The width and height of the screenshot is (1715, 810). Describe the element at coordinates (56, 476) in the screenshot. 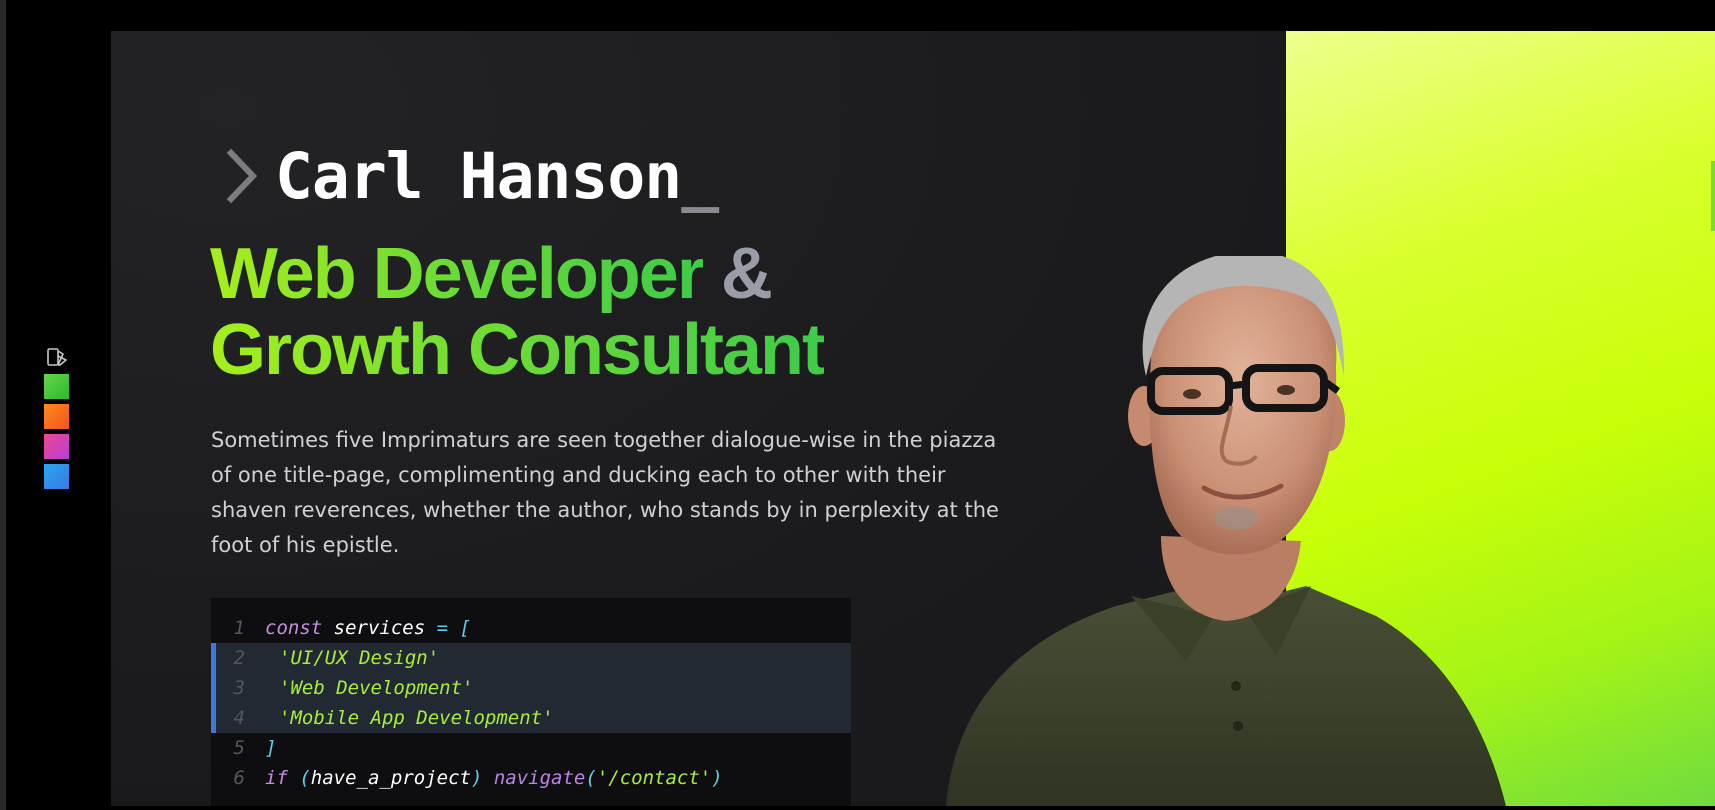

I see `theme-swatch-blue` at that location.